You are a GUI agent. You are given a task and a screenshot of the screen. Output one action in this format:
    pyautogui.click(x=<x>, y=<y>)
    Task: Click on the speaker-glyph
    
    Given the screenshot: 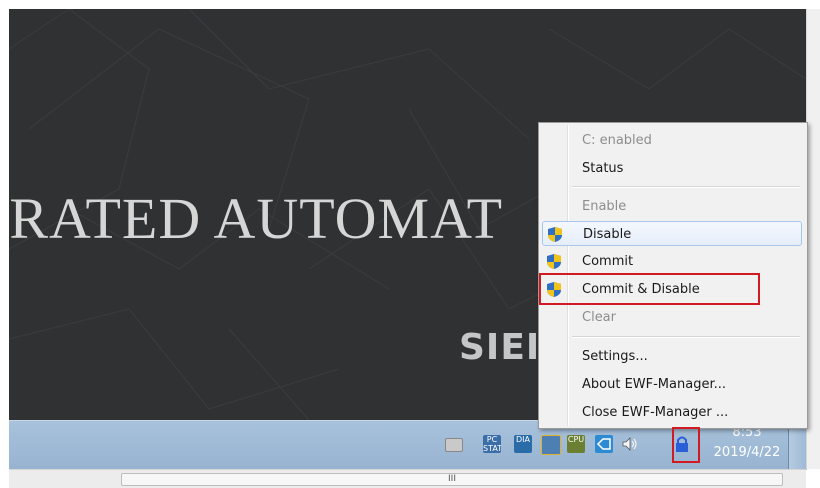 What is the action you would take?
    pyautogui.click(x=629, y=444)
    